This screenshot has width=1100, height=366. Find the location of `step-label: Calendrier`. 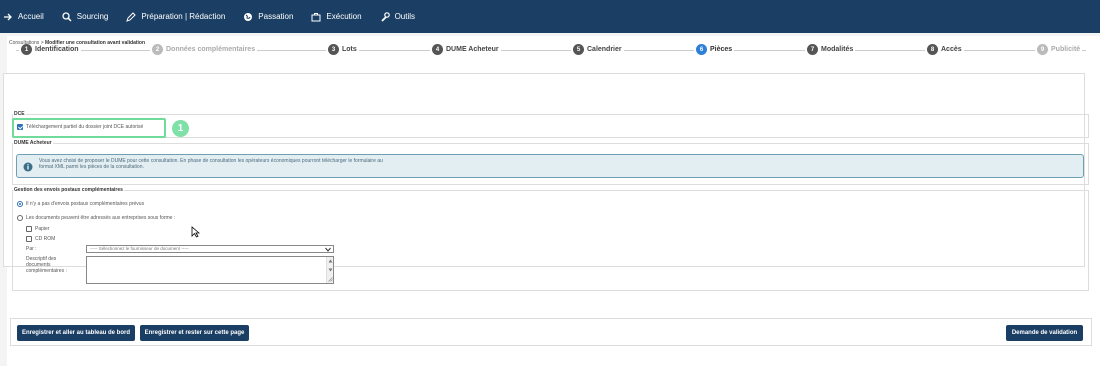

step-label: Calendrier is located at coordinates (604, 49).